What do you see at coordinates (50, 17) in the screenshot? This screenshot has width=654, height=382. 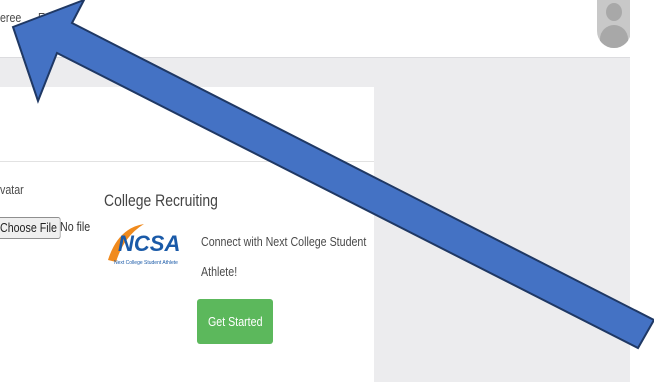 I see `nav-entry-link: Entry` at bounding box center [50, 17].